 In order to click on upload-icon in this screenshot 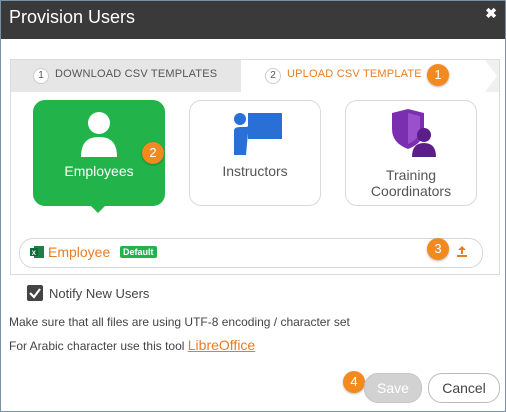, I will do `click(462, 252)`.